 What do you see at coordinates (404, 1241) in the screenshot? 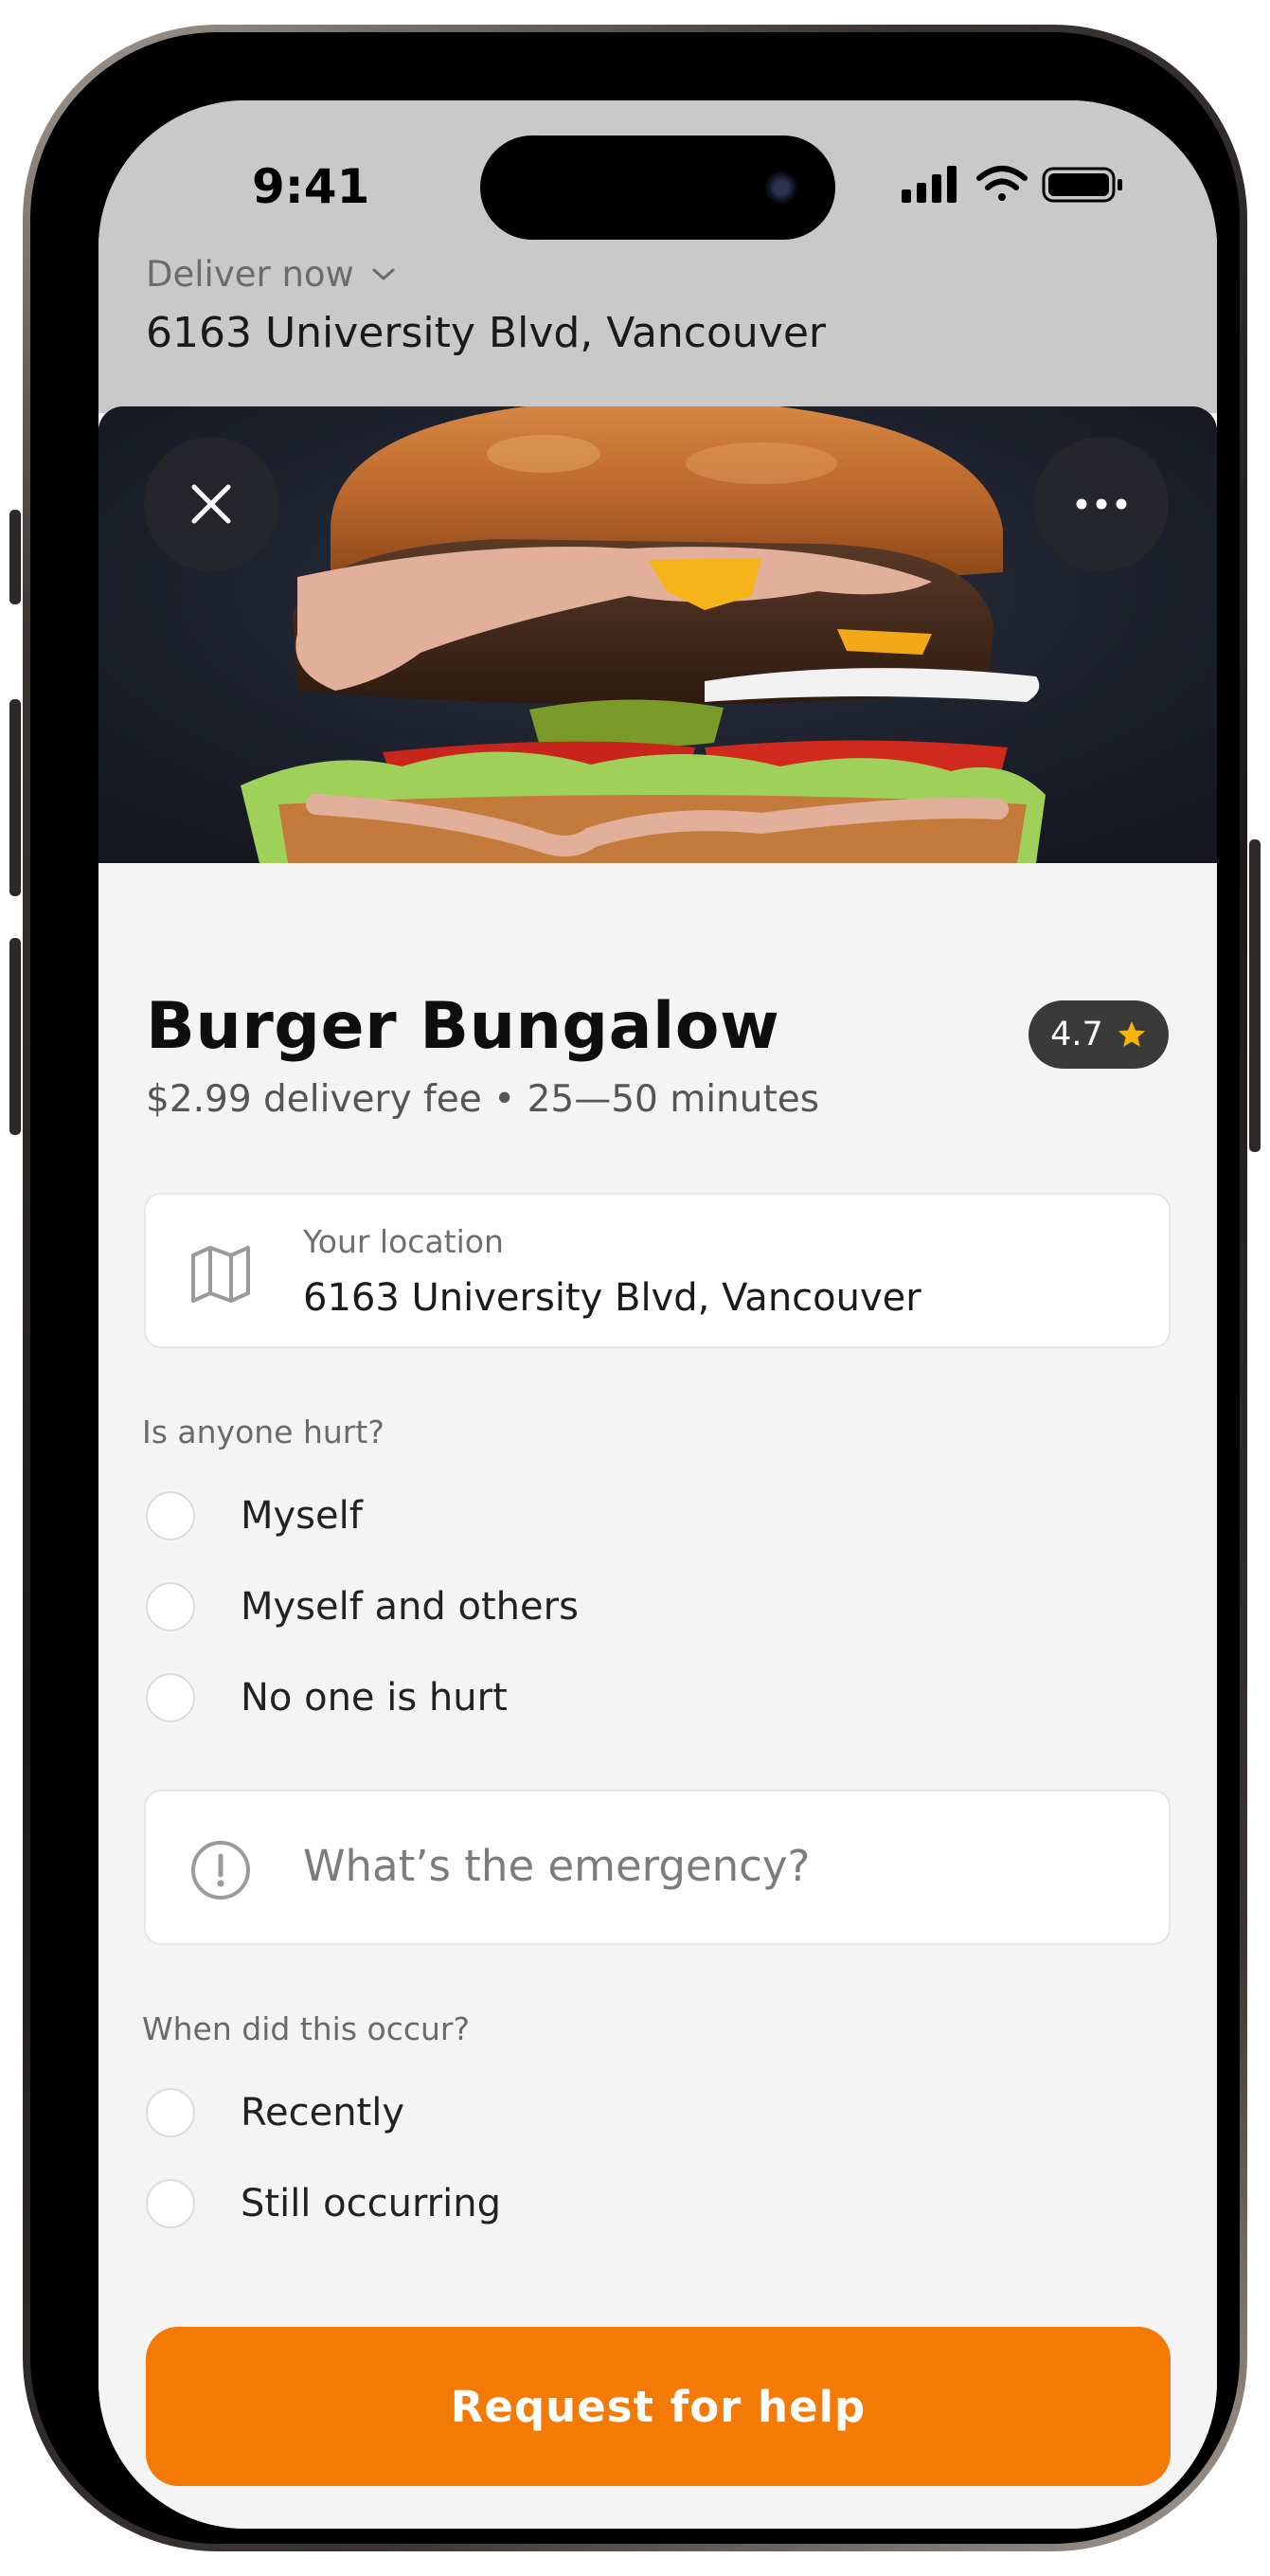
I see `location-label: Your location` at bounding box center [404, 1241].